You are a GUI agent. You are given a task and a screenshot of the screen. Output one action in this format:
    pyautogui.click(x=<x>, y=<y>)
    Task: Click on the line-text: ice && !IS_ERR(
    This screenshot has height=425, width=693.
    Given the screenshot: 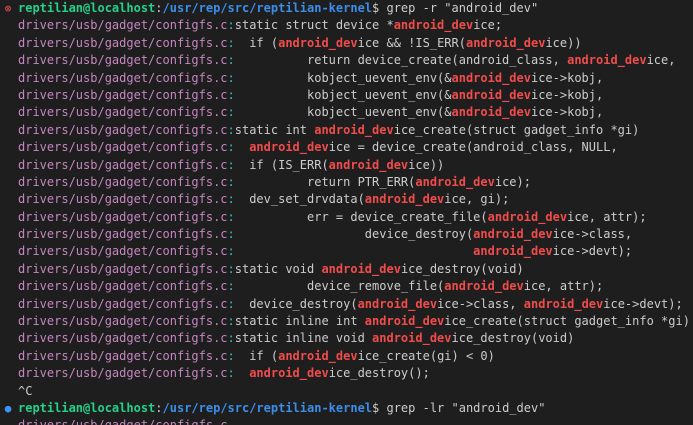 What is the action you would take?
    pyautogui.click(x=411, y=42)
    